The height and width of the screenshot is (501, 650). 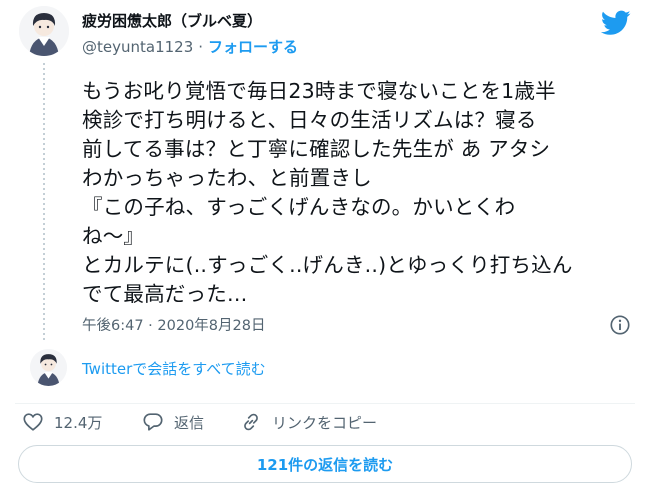 I want to click on reply-icon, so click(x=153, y=422).